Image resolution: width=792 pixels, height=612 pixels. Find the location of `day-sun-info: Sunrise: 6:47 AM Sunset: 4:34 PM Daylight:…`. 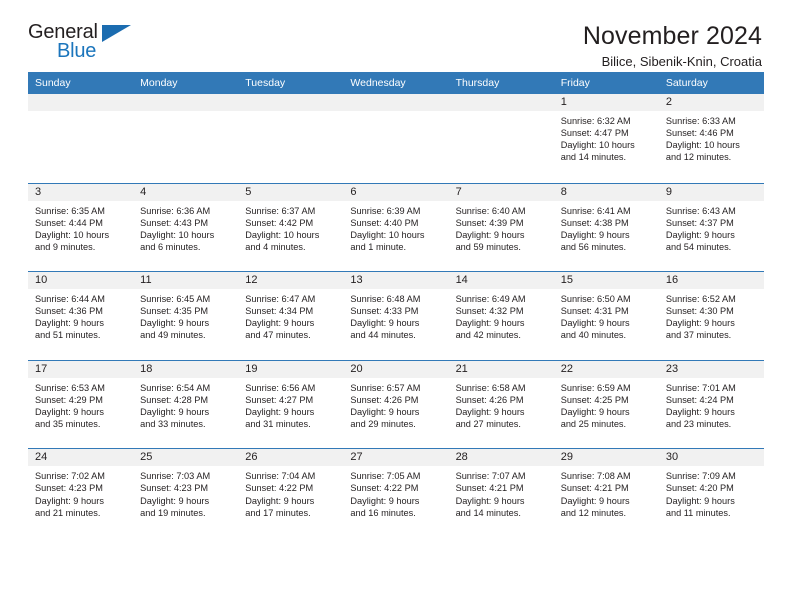

day-sun-info: Sunrise: 6:47 AM Sunset: 4:34 PM Daylight:… is located at coordinates (290, 315).